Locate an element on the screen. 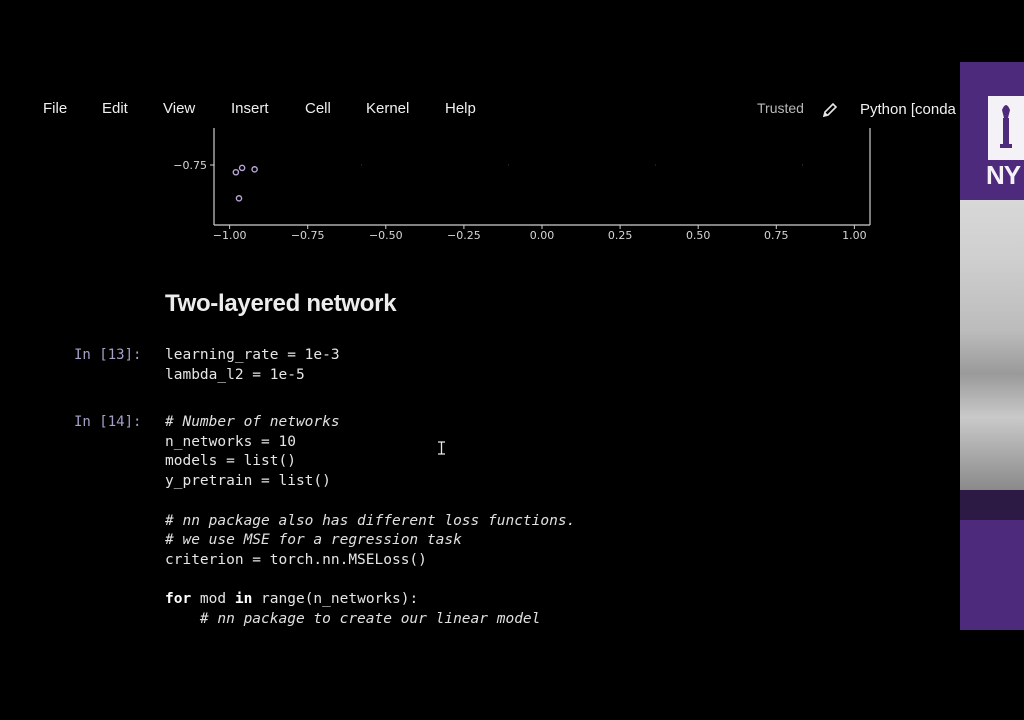  code-line: models = list() is located at coordinates (230, 461).